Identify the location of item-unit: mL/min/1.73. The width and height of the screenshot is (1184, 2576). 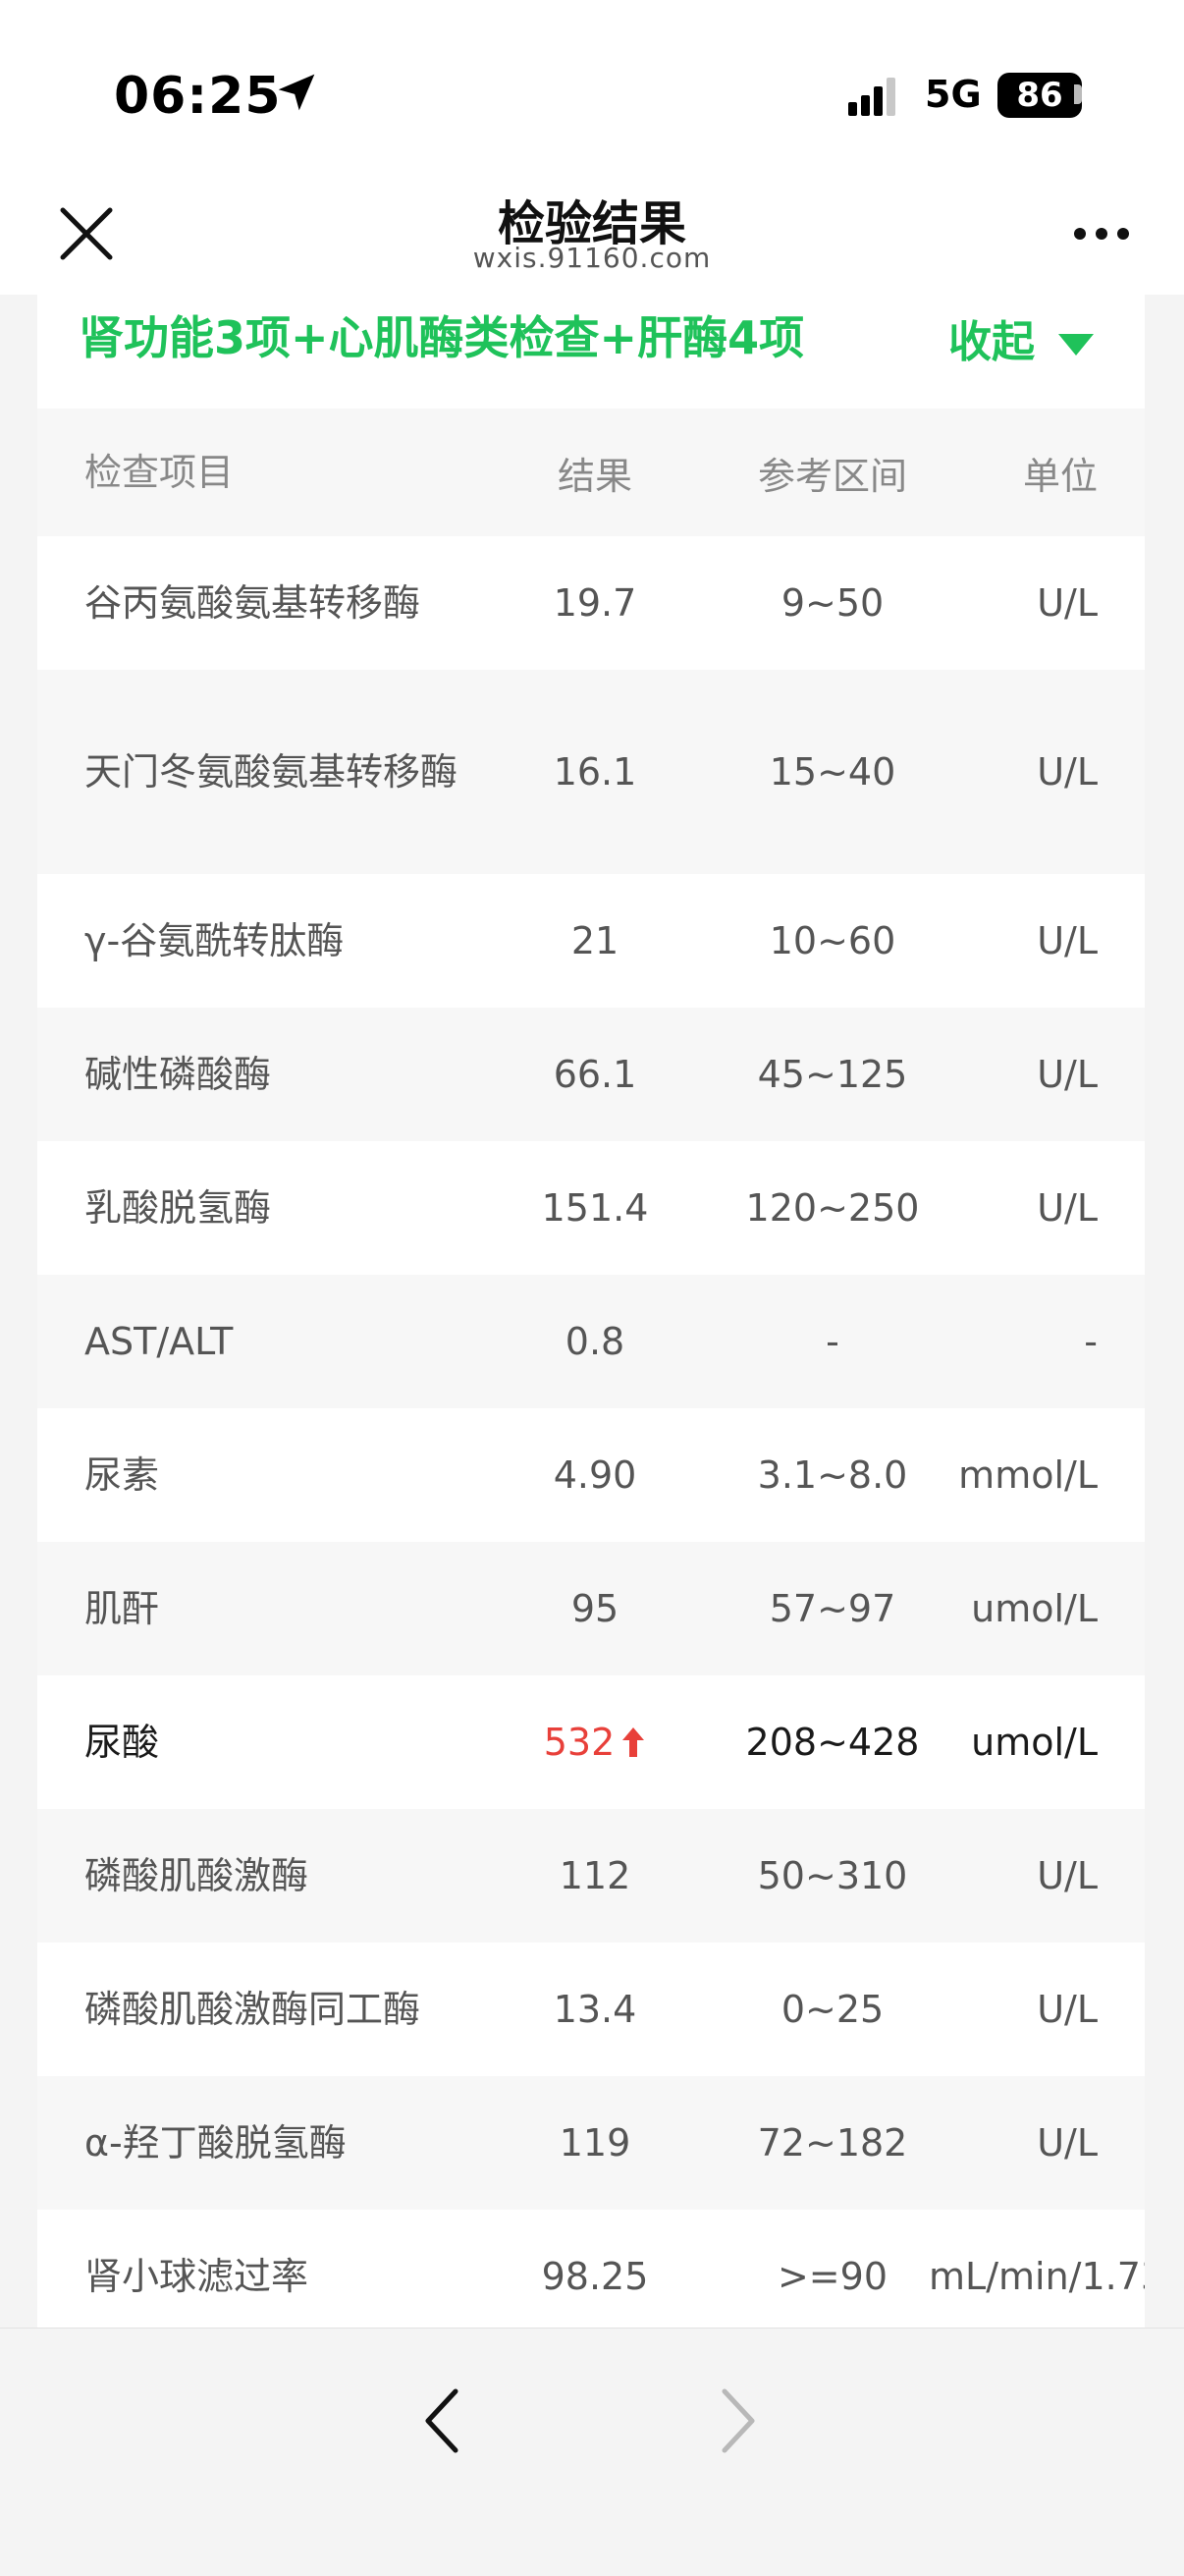
(1037, 2276).